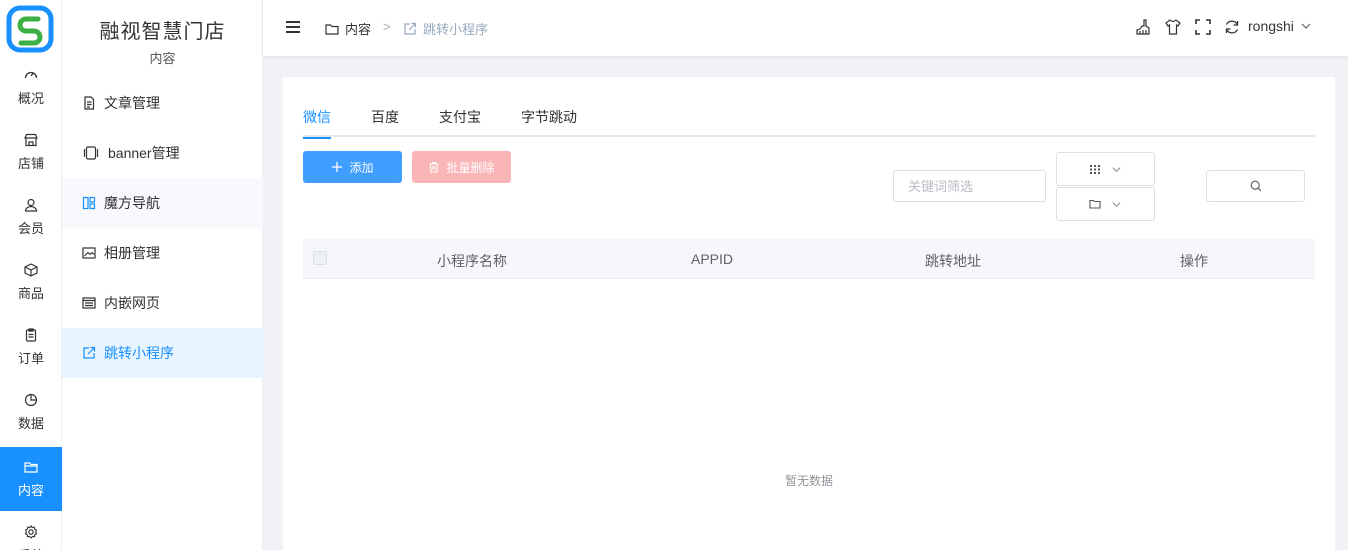 The width and height of the screenshot is (1348, 550). What do you see at coordinates (31, 139) in the screenshot?
I see `shop-icon` at bounding box center [31, 139].